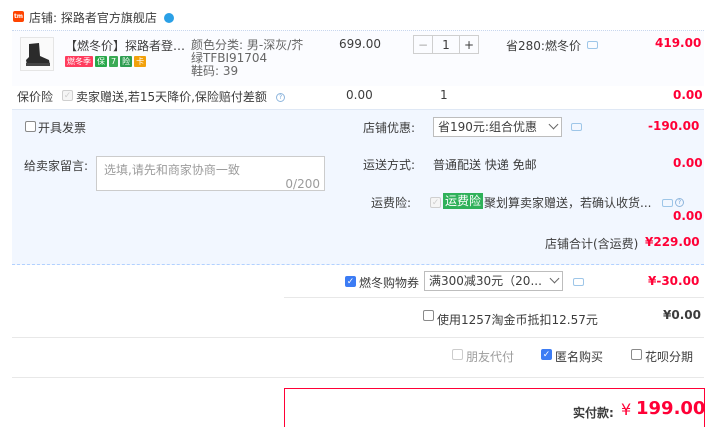 The width and height of the screenshot is (705, 427). What do you see at coordinates (674, 281) in the screenshot?
I see `coupon-amount: ¥-30.00` at bounding box center [674, 281].